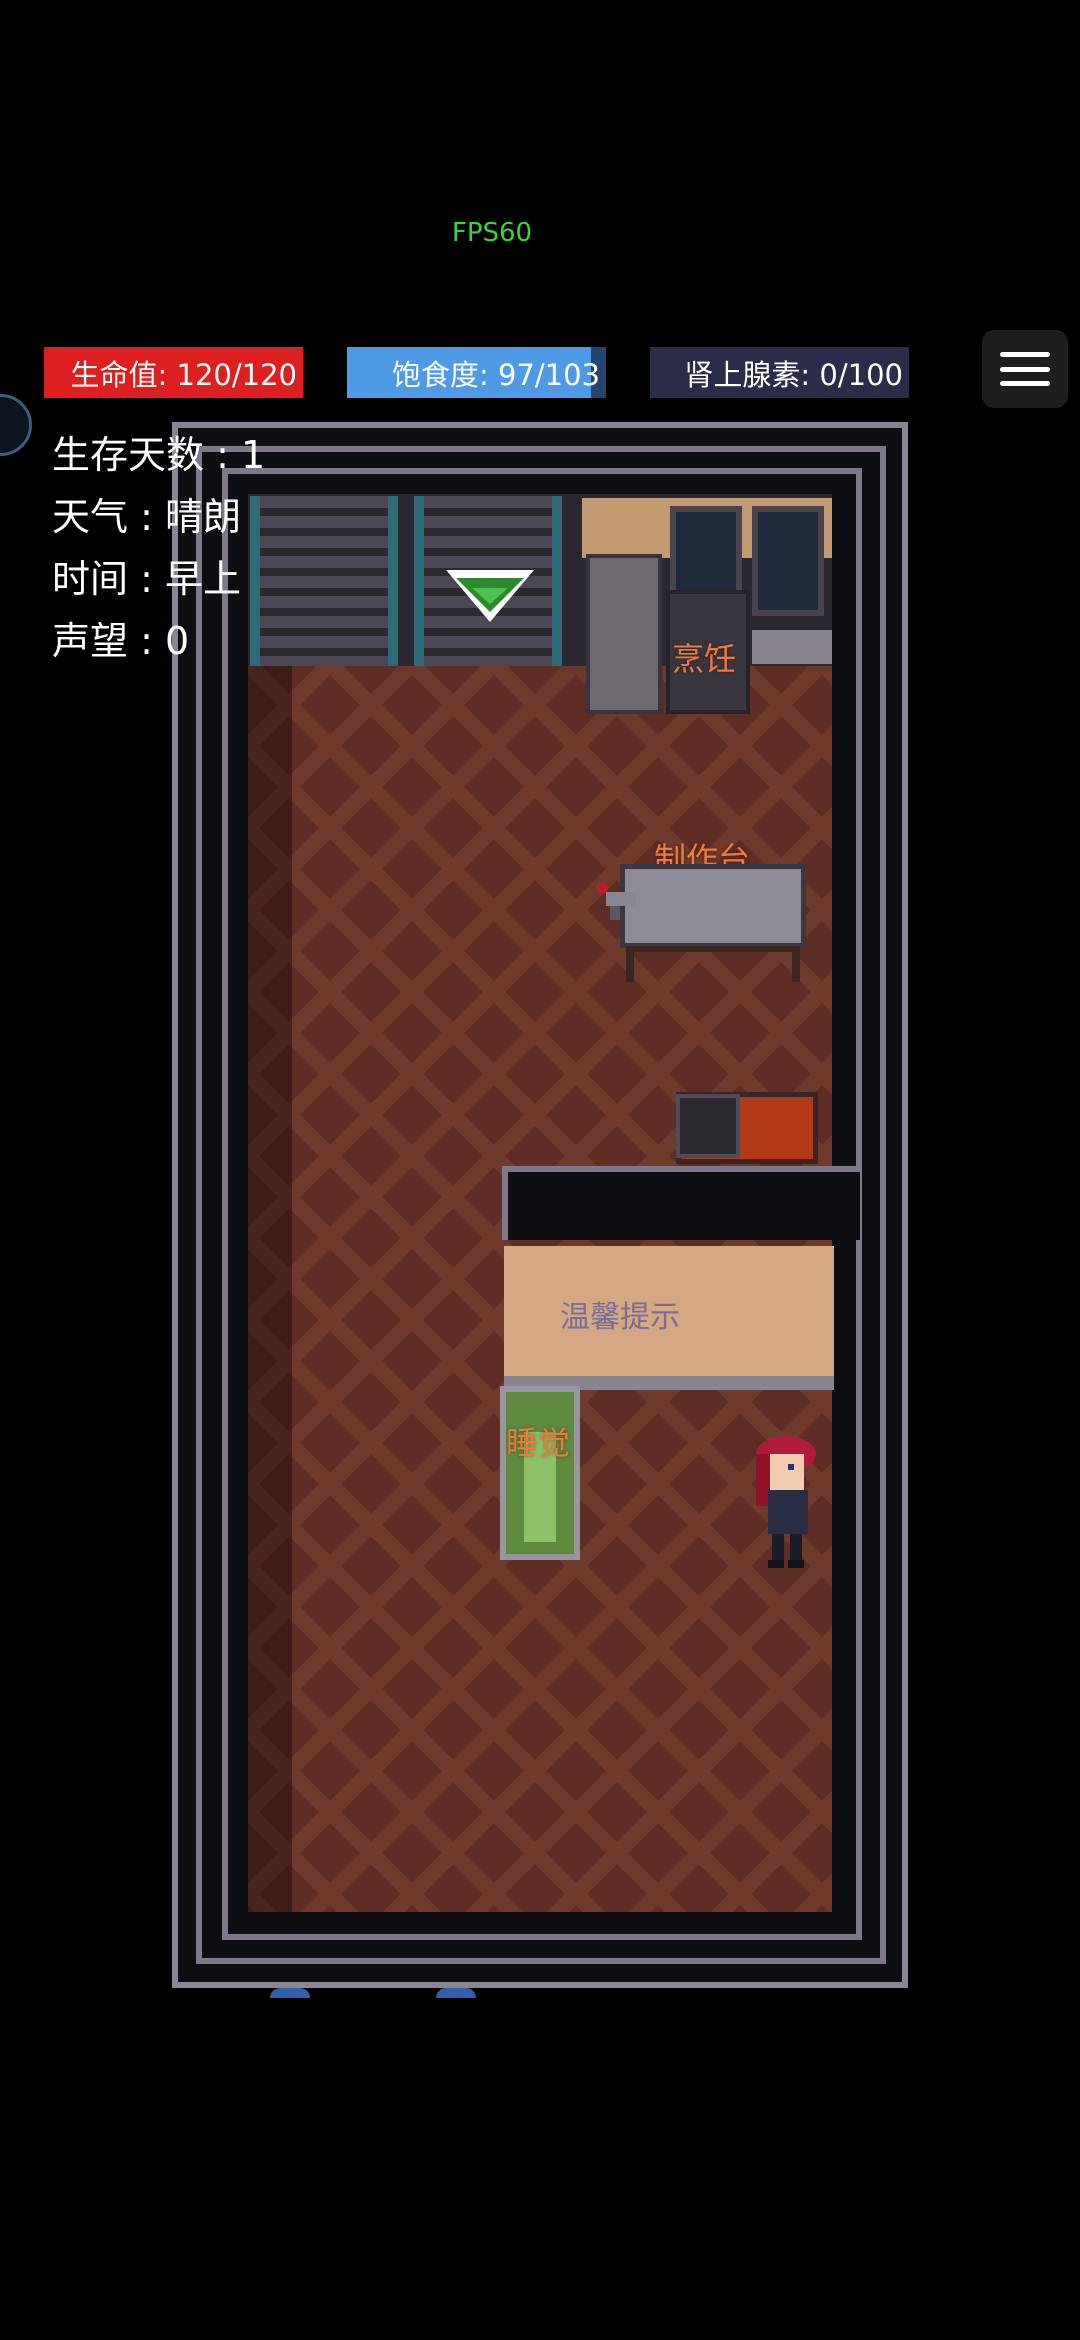 The height and width of the screenshot is (2340, 1080). What do you see at coordinates (708, 1126) in the screenshot?
I see `device-box` at bounding box center [708, 1126].